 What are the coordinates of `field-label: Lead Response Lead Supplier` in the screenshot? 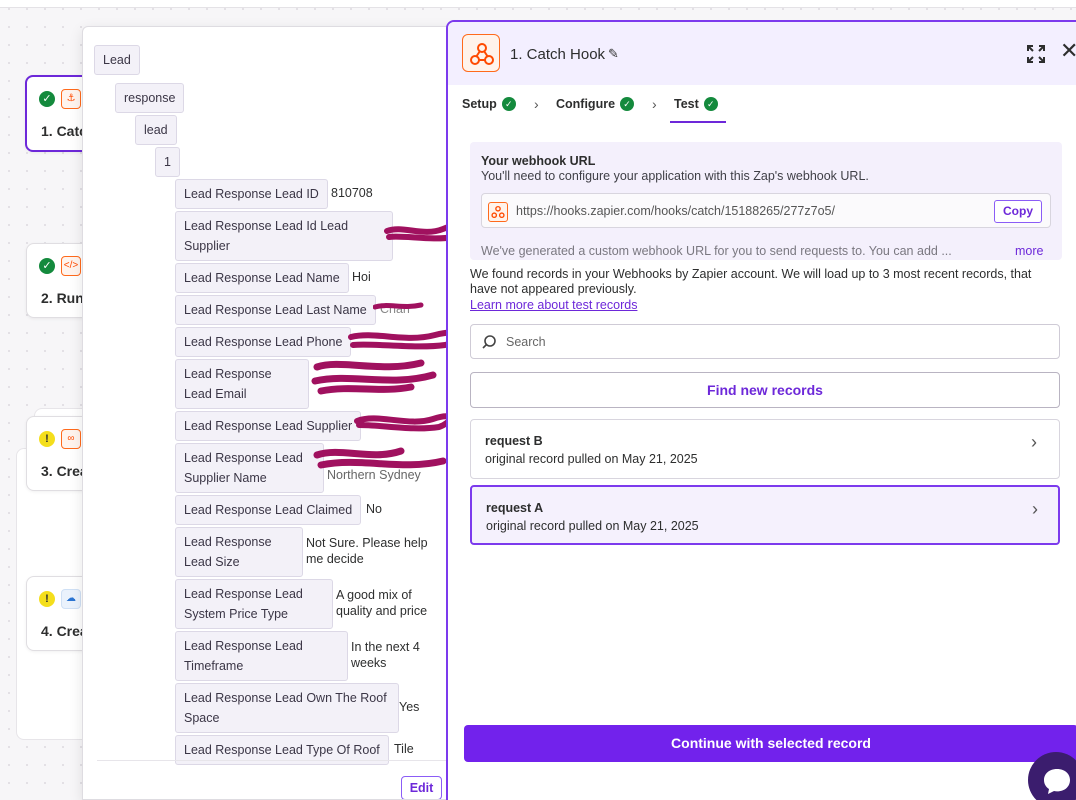 It's located at (268, 426).